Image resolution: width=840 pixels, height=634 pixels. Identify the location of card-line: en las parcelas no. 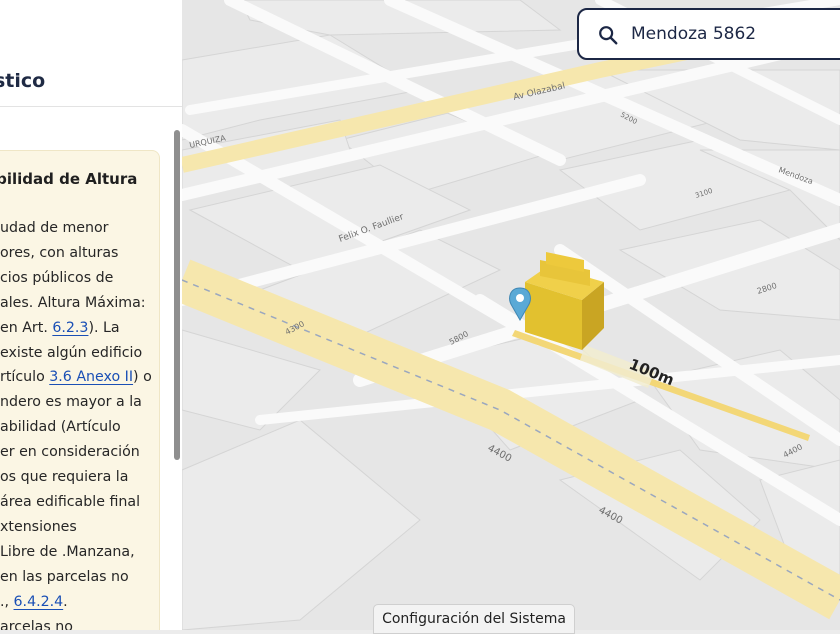
(64, 576).